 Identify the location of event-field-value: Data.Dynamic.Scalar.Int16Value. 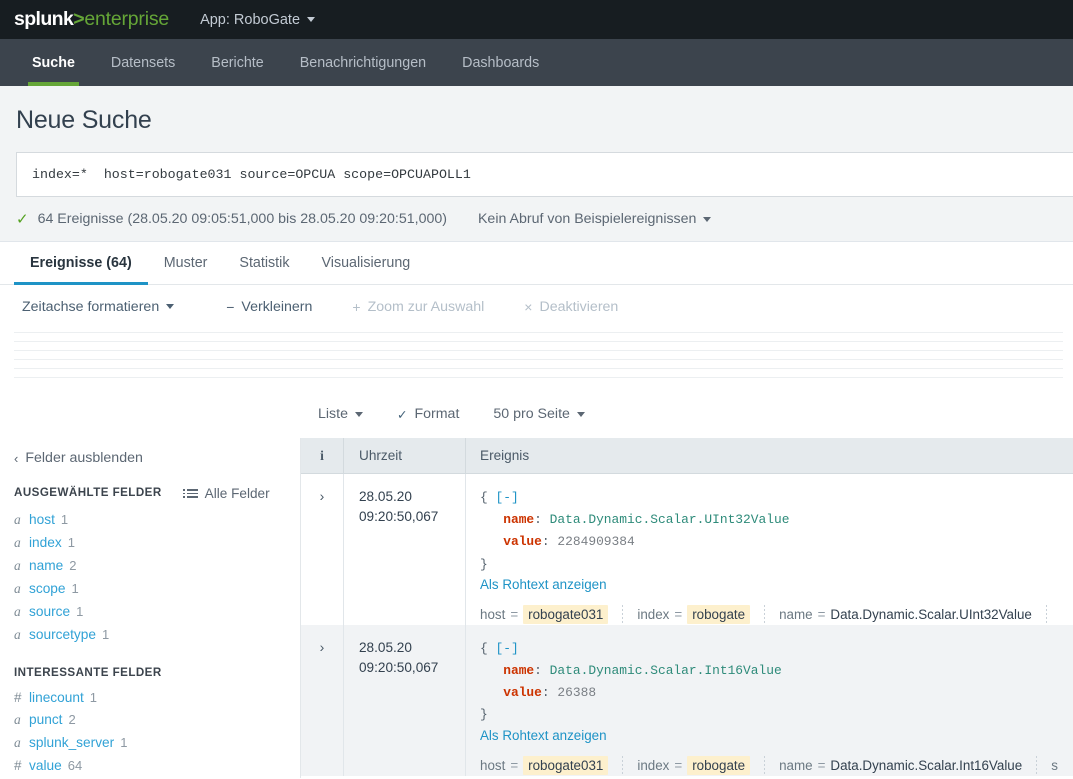
(926, 765).